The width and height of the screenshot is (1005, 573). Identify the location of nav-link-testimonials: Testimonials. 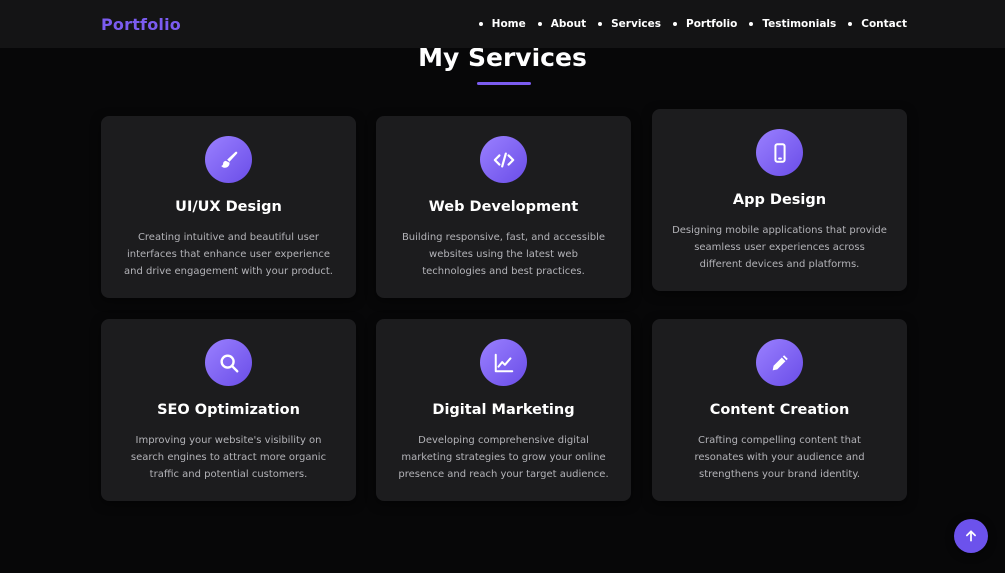
(792, 24).